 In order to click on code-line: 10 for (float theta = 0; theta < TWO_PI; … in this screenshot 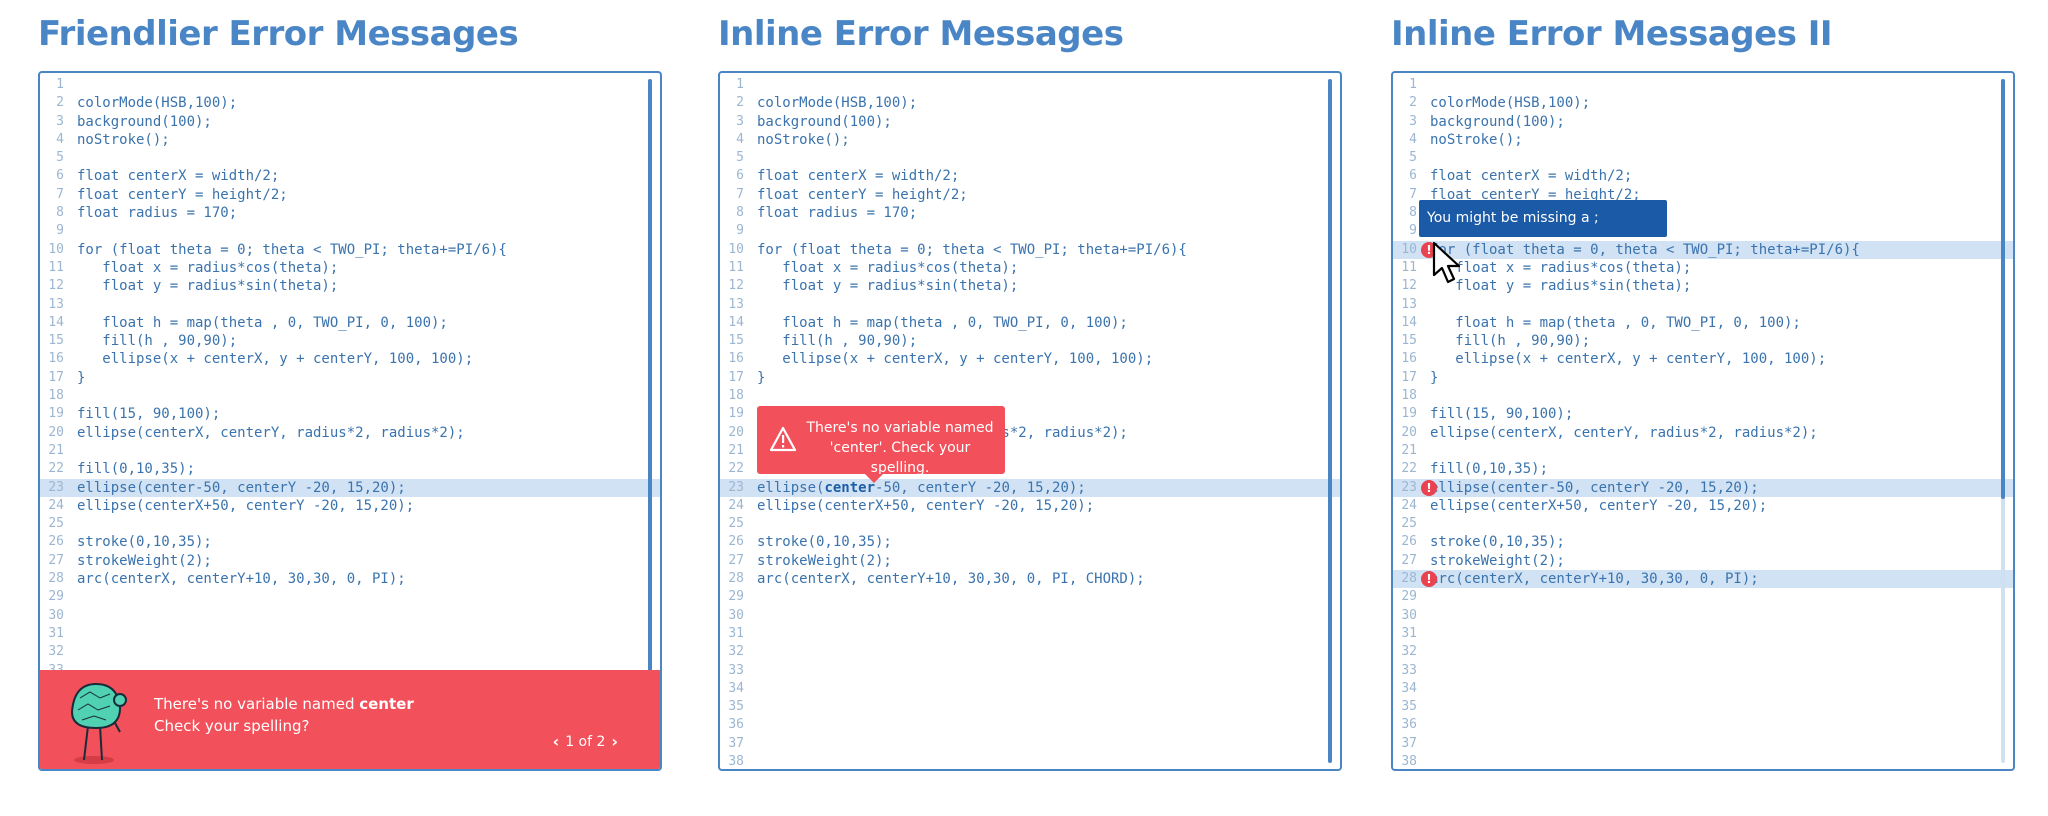, I will do `click(1030, 250)`.